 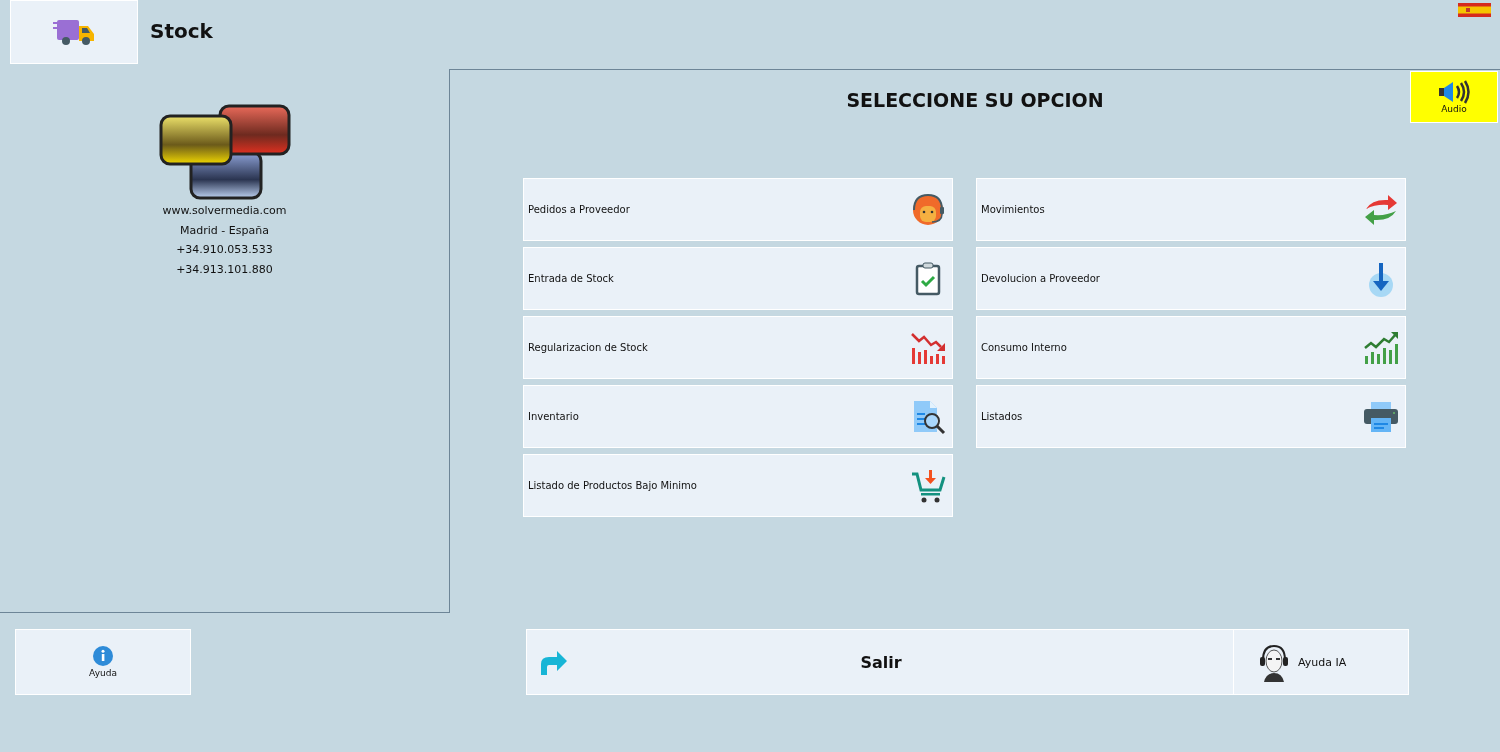 I want to click on help-button: Ayuda, so click(x=103, y=662).